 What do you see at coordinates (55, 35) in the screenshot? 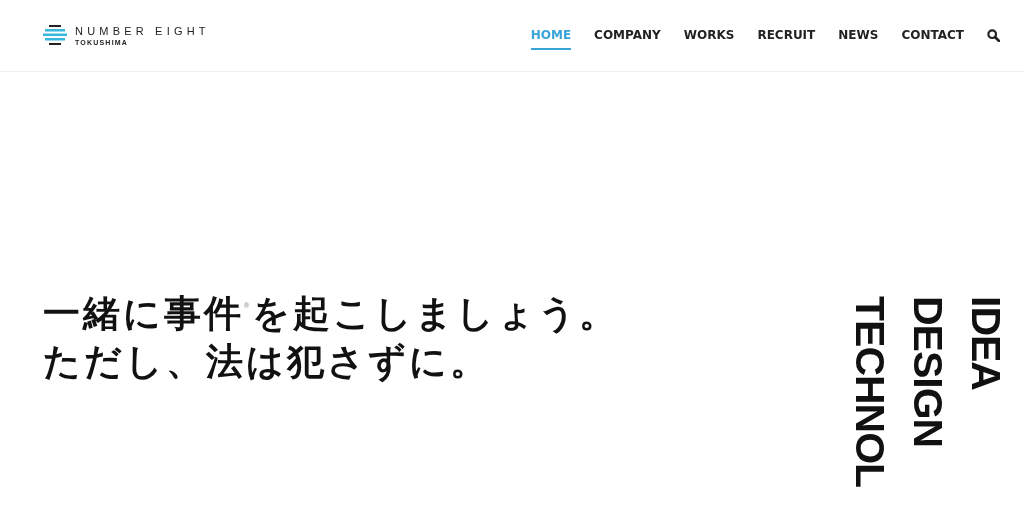
I see `logo-icon` at bounding box center [55, 35].